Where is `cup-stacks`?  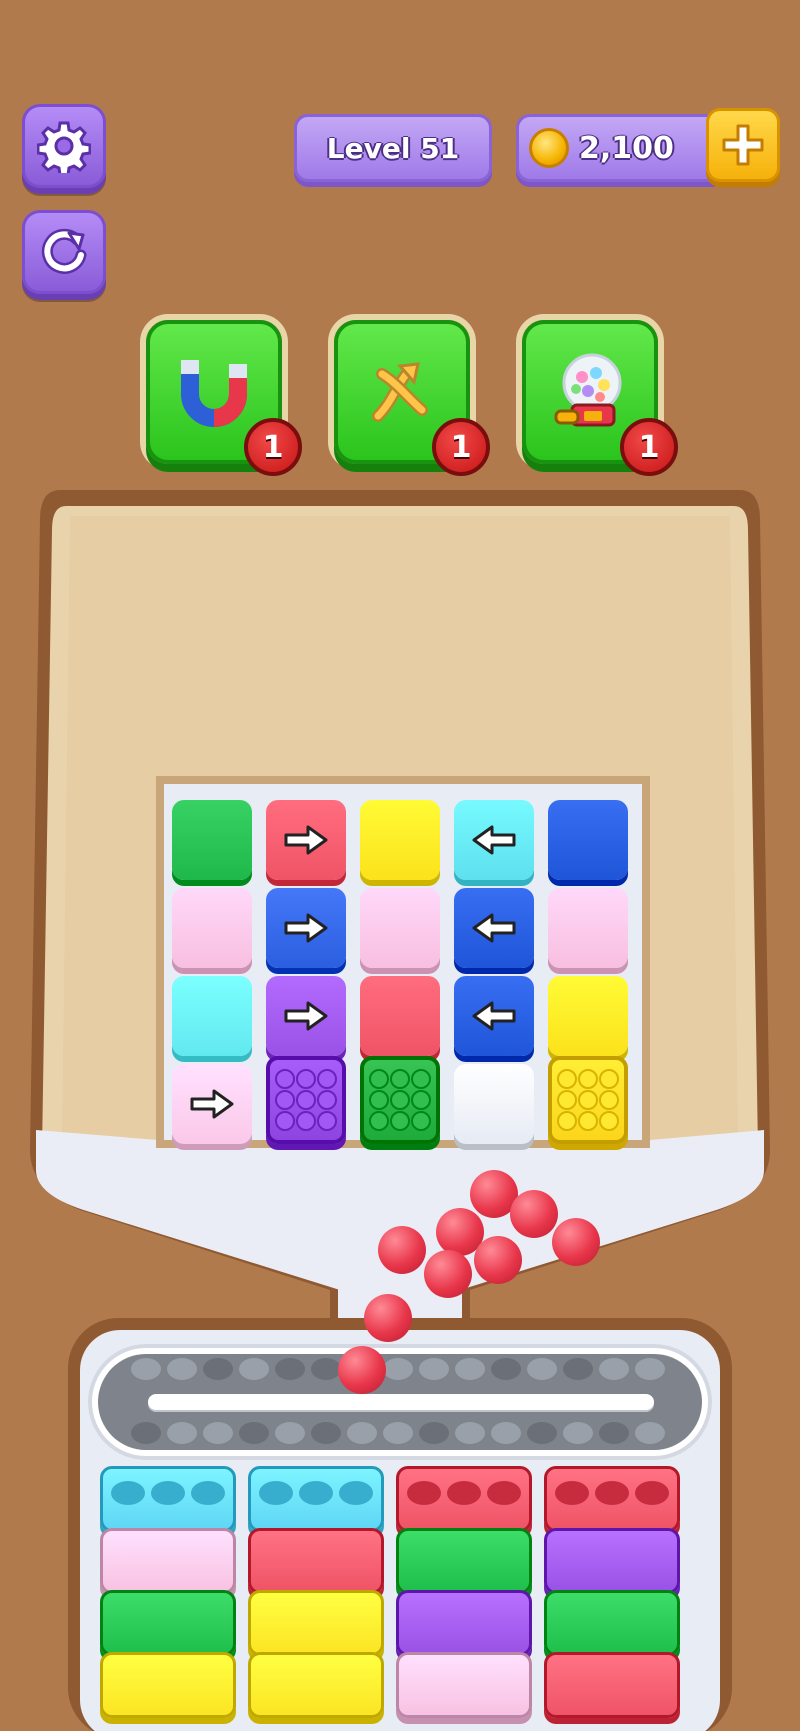 cup-stacks is located at coordinates (405, 1598).